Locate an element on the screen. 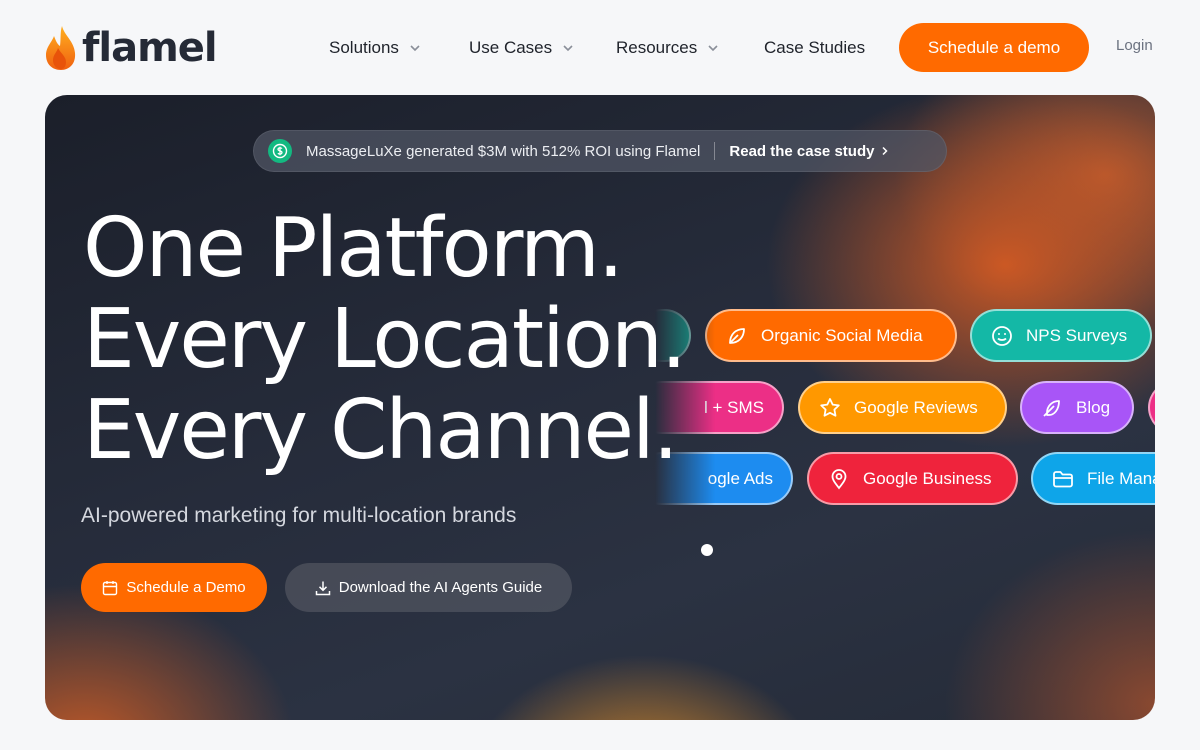 The height and width of the screenshot is (750, 1200). channel-pill-google-reviews: Google Reviews is located at coordinates (902, 407).